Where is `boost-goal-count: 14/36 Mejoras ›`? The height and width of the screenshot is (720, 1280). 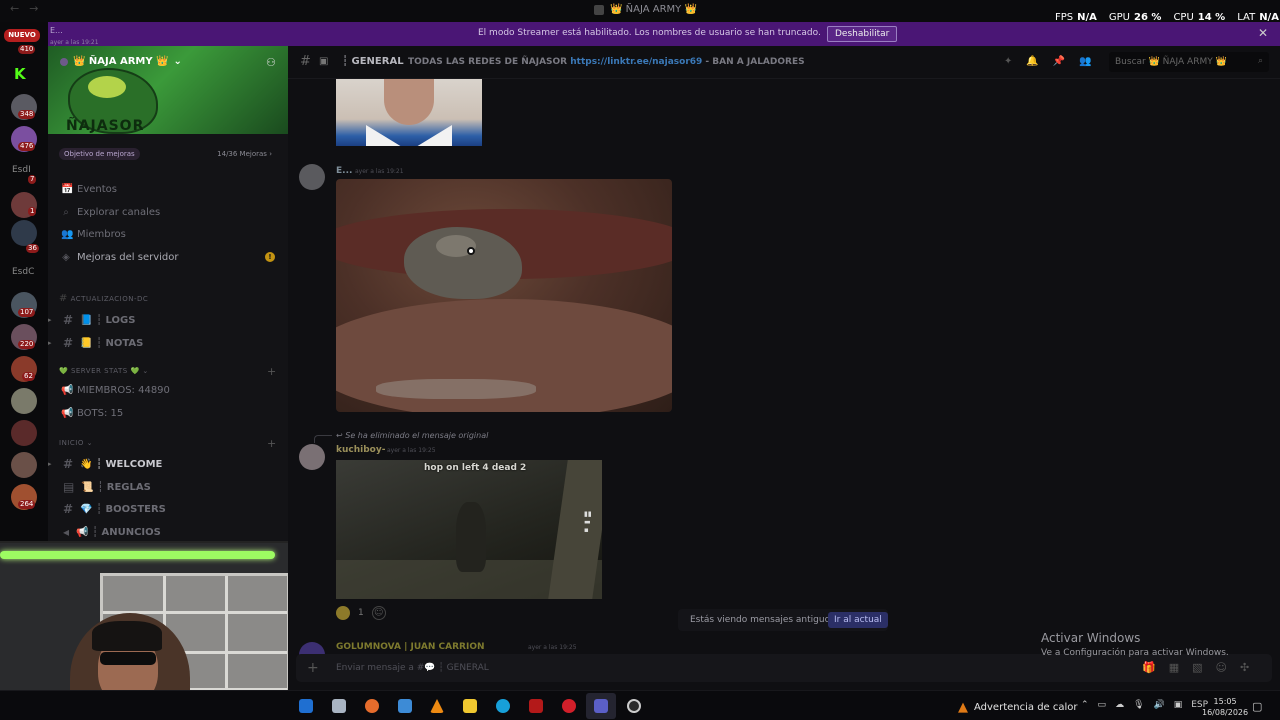 boost-goal-count: 14/36 Mejoras › is located at coordinates (244, 154).